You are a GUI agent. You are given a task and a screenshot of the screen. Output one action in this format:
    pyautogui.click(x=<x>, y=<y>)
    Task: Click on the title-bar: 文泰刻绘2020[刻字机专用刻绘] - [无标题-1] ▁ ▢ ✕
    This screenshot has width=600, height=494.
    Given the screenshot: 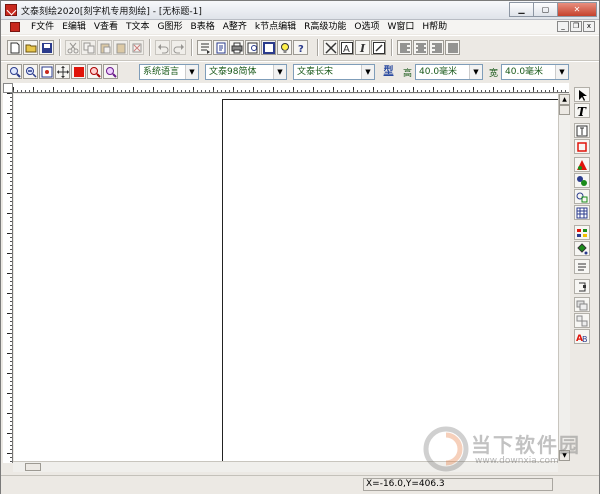 What is the action you would take?
    pyautogui.click(x=300, y=10)
    